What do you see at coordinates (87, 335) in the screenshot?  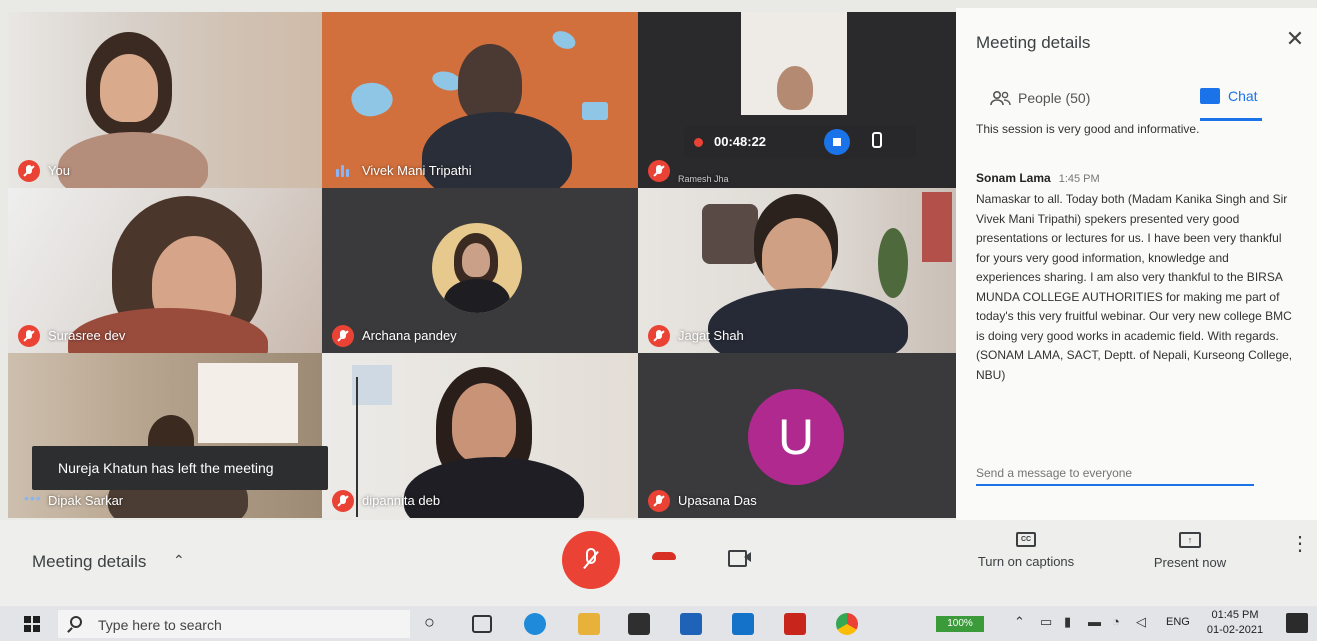 I see `participant-name: Surasree dev` at bounding box center [87, 335].